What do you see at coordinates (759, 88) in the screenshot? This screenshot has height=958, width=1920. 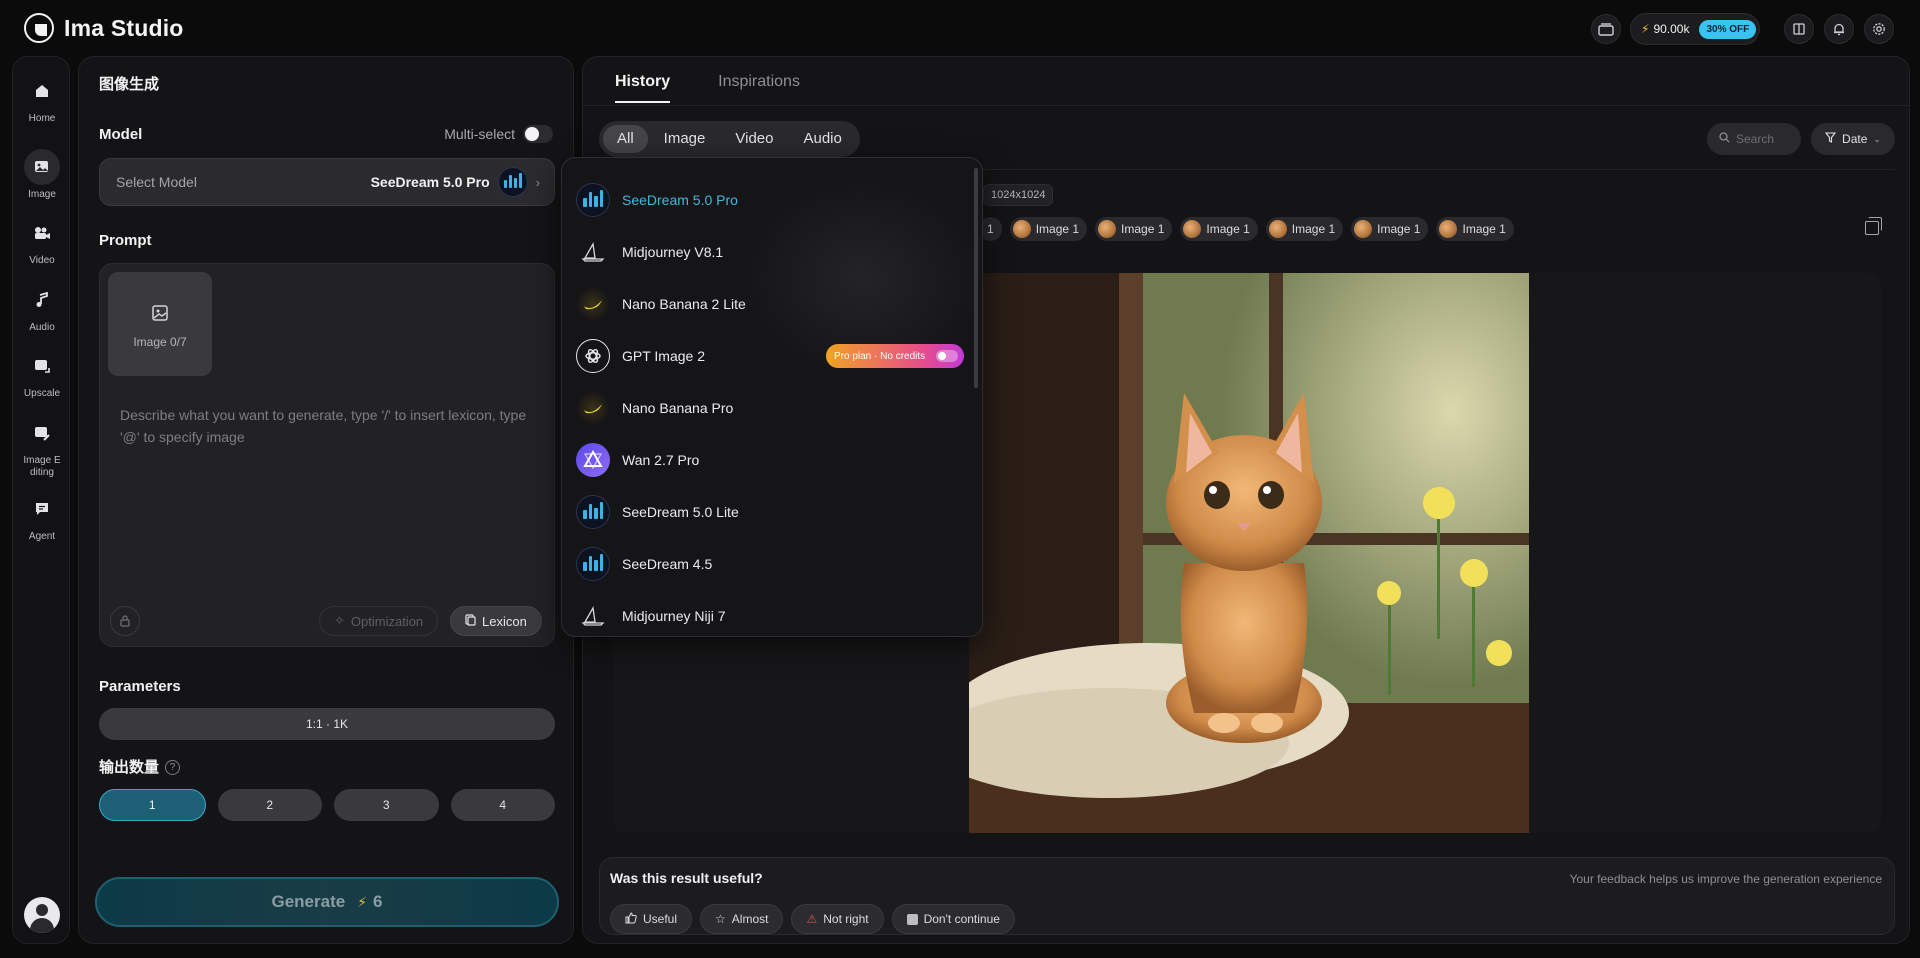 I see `tab-inspirations: Inspirations` at bounding box center [759, 88].